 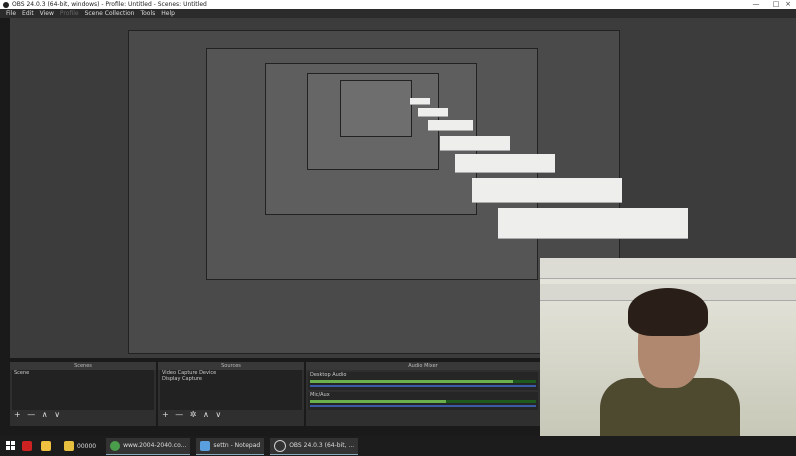 I want to click on close-button: ×, so click(x=787, y=4).